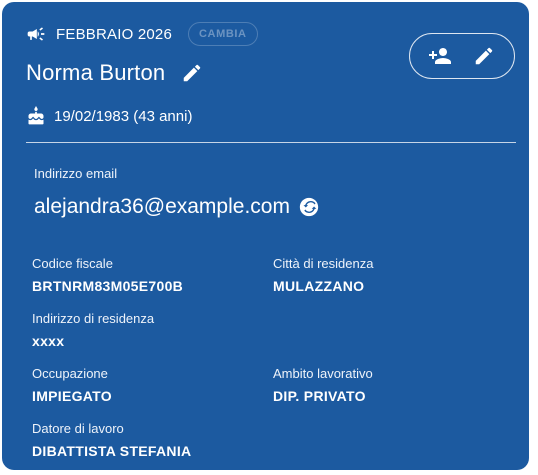 The image size is (538, 475). I want to click on add-person-button, so click(440, 56).